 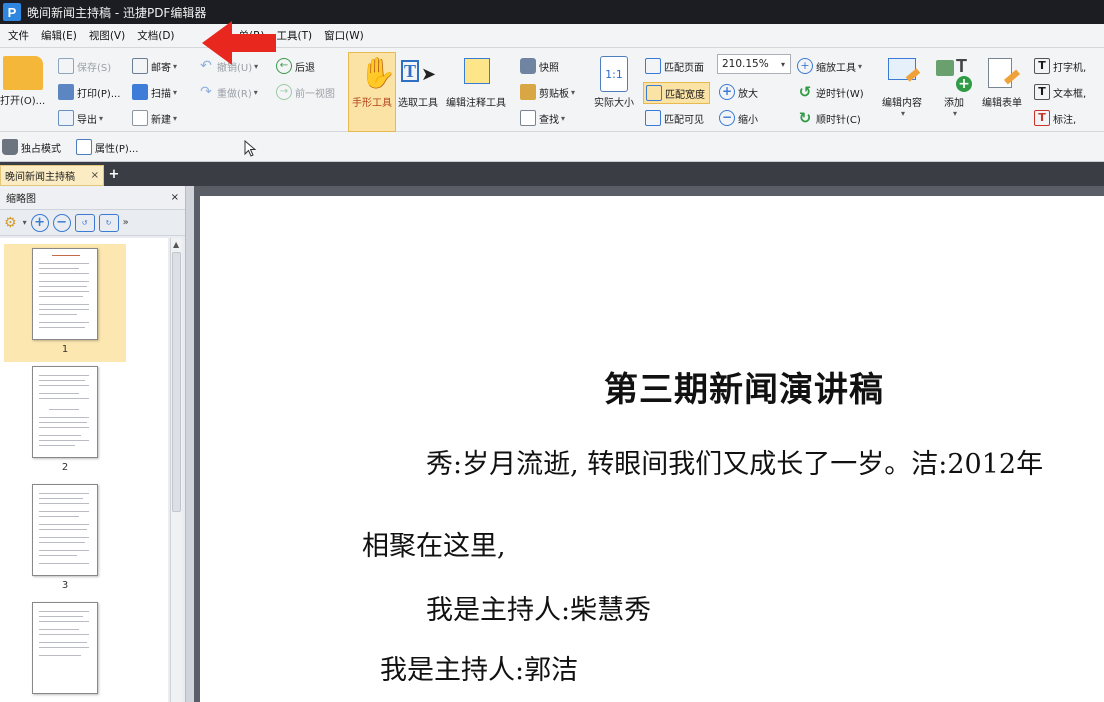 What do you see at coordinates (528, 118) in the screenshot?
I see `find-icon` at bounding box center [528, 118].